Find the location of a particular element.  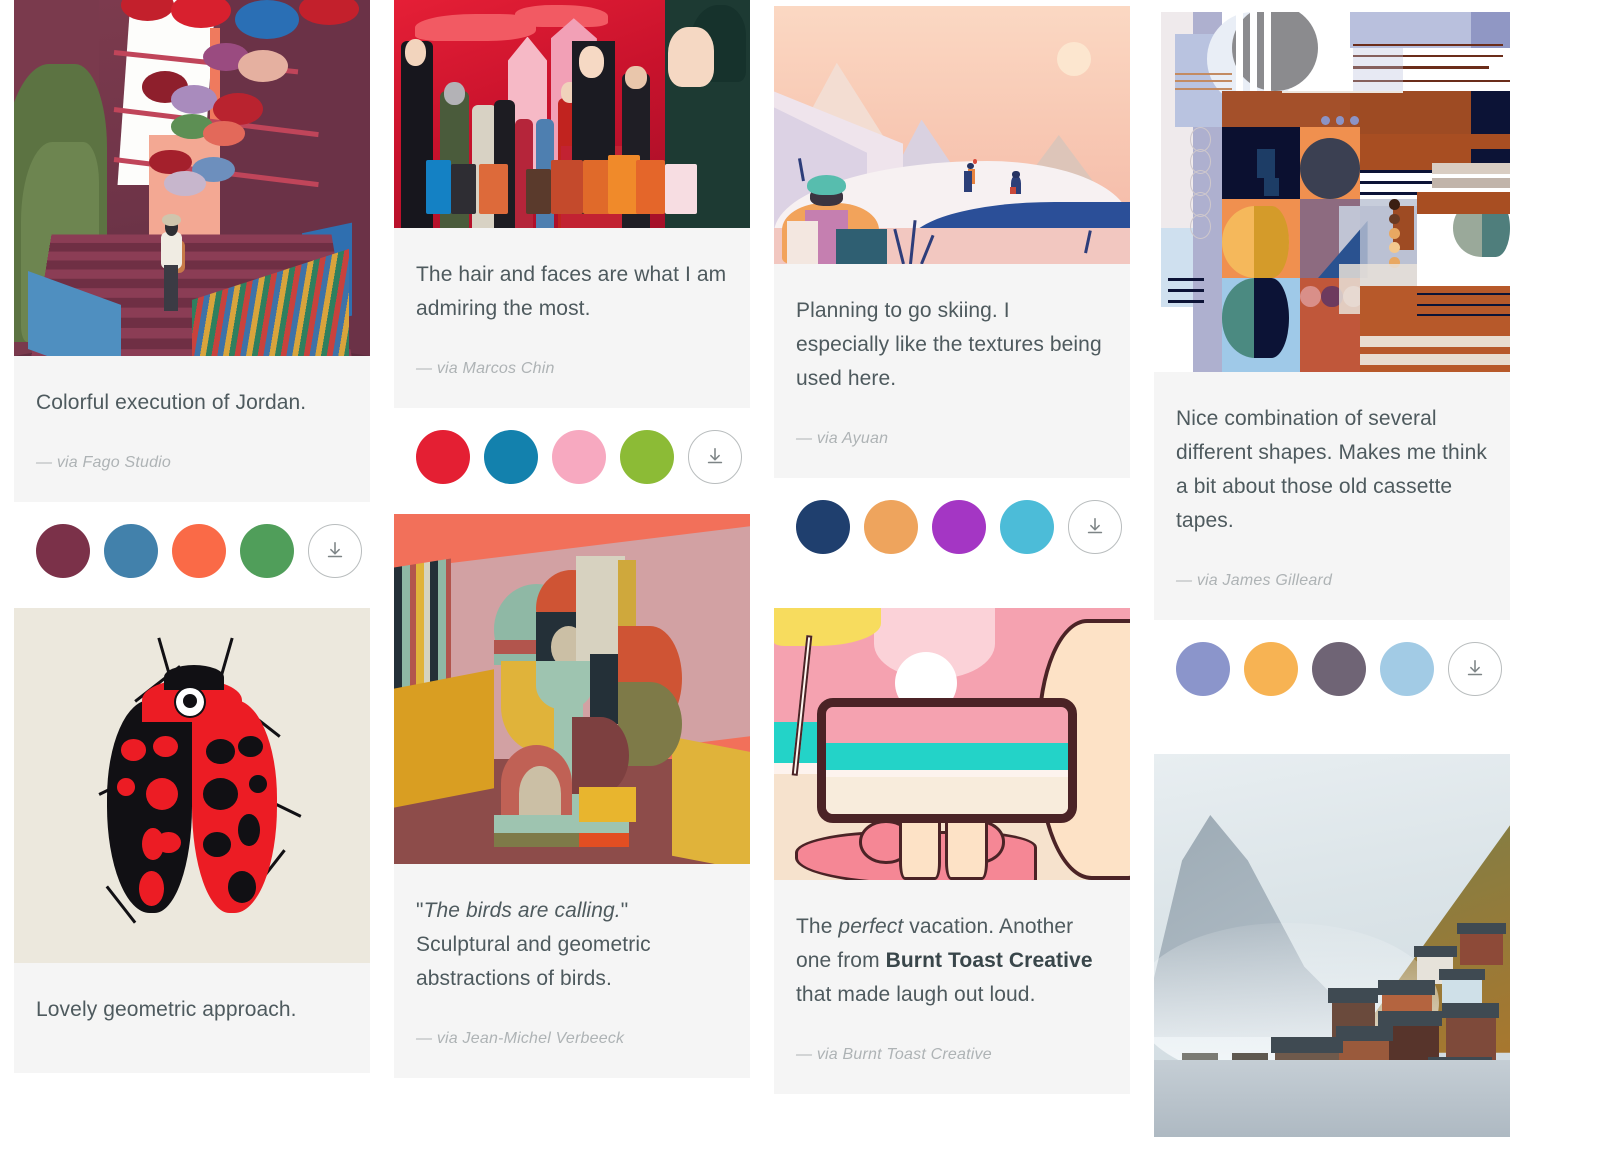

card-ladybug: Lovely geometric approach. is located at coordinates (192, 841).